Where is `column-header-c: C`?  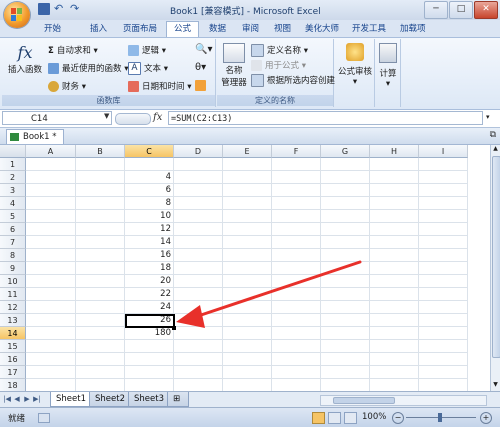 column-header-c: C is located at coordinates (149, 151).